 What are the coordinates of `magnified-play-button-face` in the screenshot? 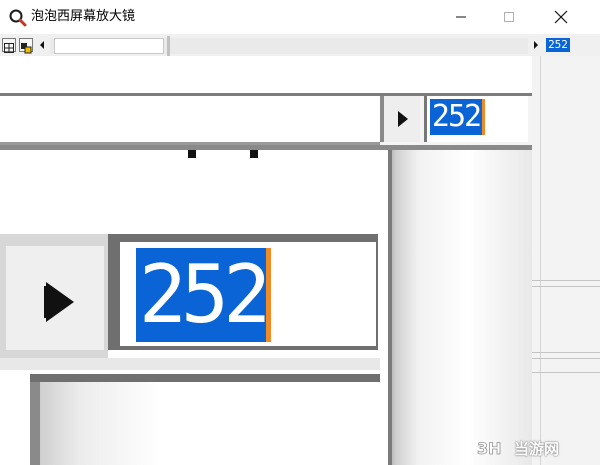 It's located at (55, 298).